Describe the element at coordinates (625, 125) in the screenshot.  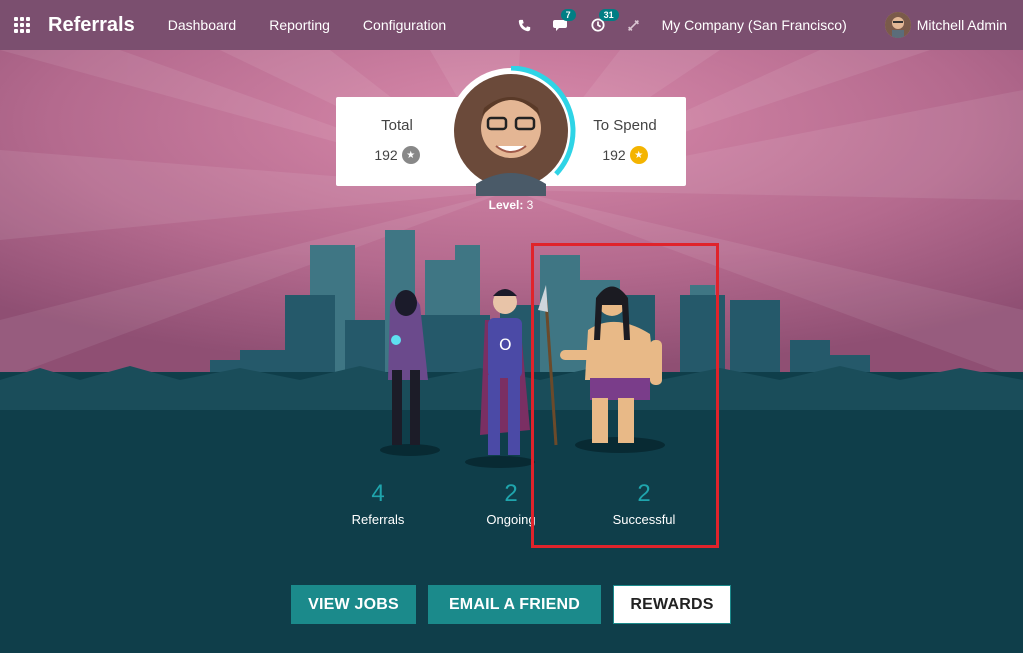
I see `spend-points-label: To Spend` at that location.